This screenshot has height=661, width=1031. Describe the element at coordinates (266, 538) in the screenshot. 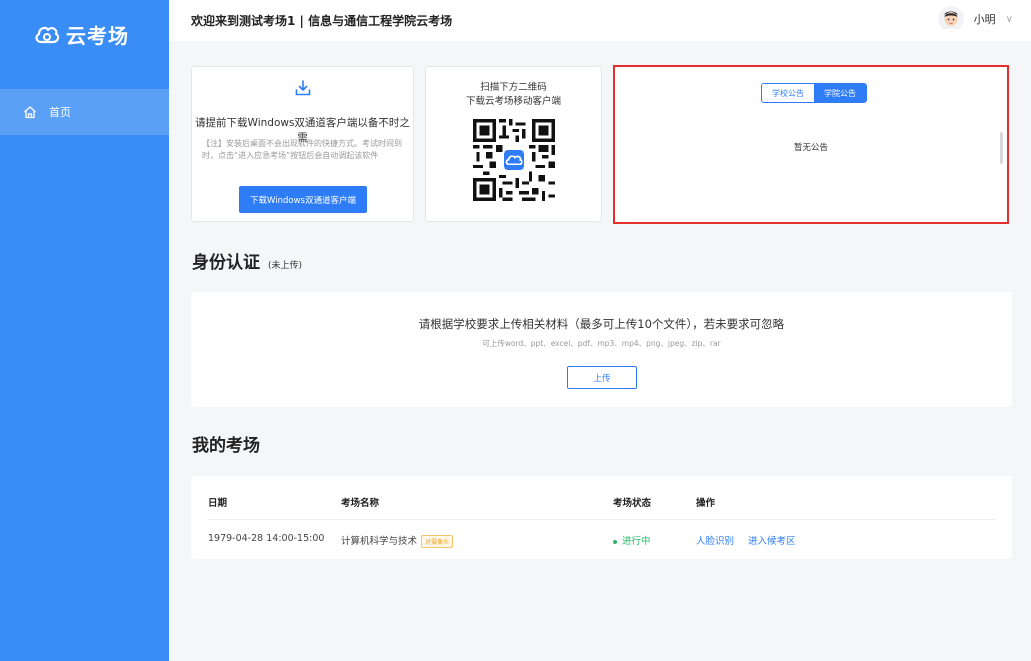

I see `exam-date: 1979-04-28 14:00-15:00` at that location.